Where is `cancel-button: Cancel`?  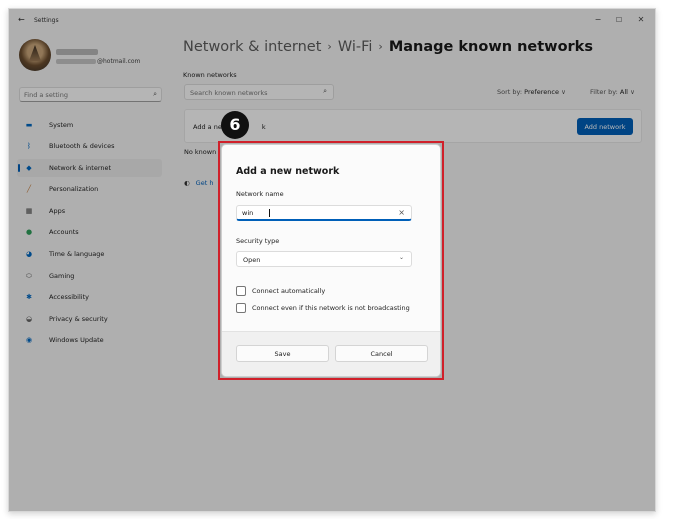 cancel-button: Cancel is located at coordinates (381, 353).